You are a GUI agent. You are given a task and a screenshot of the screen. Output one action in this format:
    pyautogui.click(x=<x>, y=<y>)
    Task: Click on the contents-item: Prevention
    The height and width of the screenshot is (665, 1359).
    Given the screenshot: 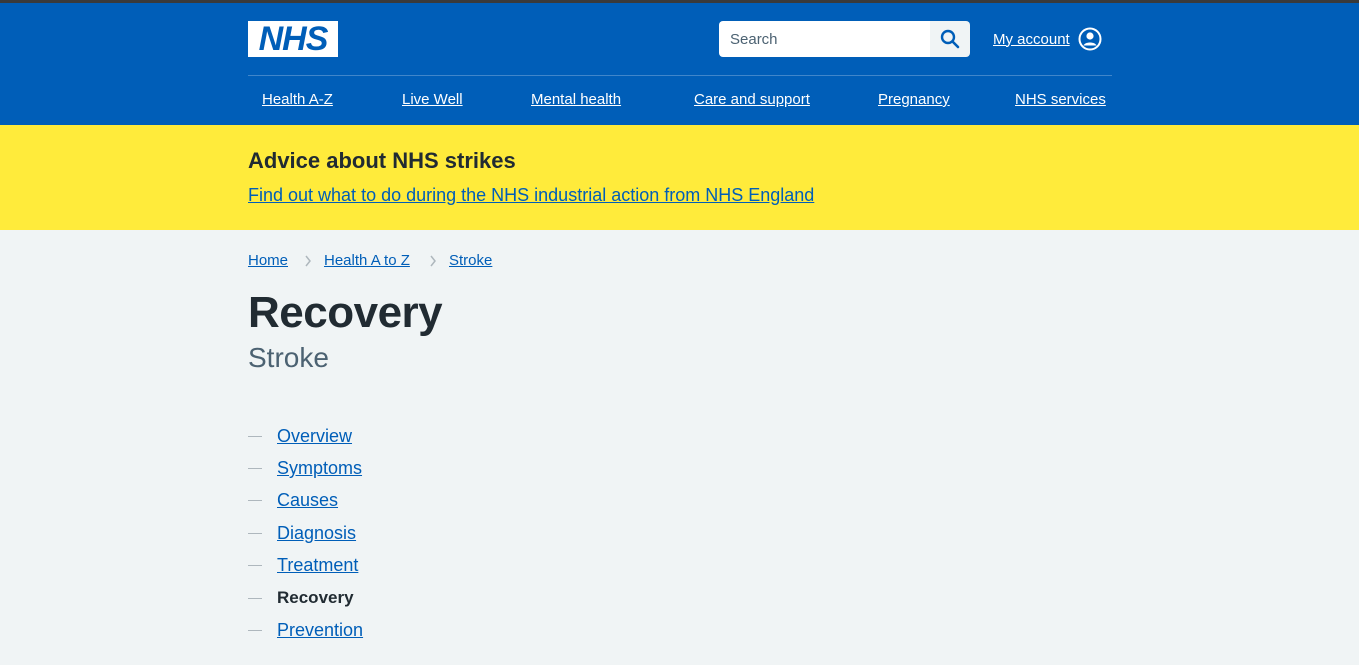 What is the action you would take?
    pyautogui.click(x=305, y=630)
    